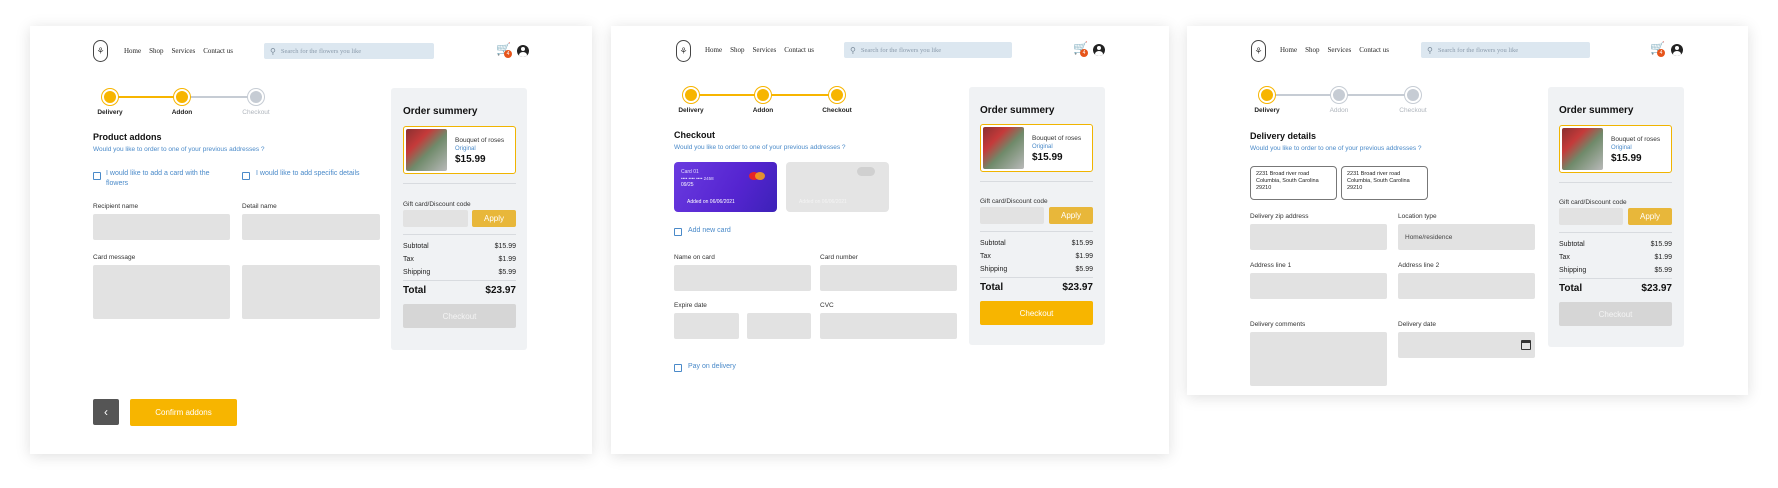 The height and width of the screenshot is (488, 1778). What do you see at coordinates (709, 231) in the screenshot?
I see `add-new-card-label: Add new card` at bounding box center [709, 231].